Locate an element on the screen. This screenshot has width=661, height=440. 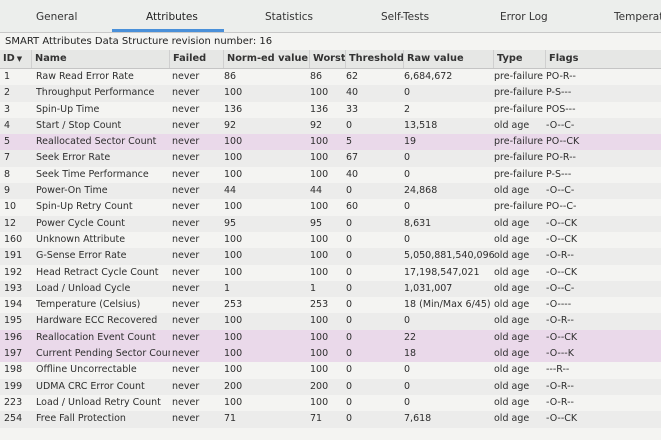
cell-name: UDMA CRC Error Count is located at coordinates (90, 386).